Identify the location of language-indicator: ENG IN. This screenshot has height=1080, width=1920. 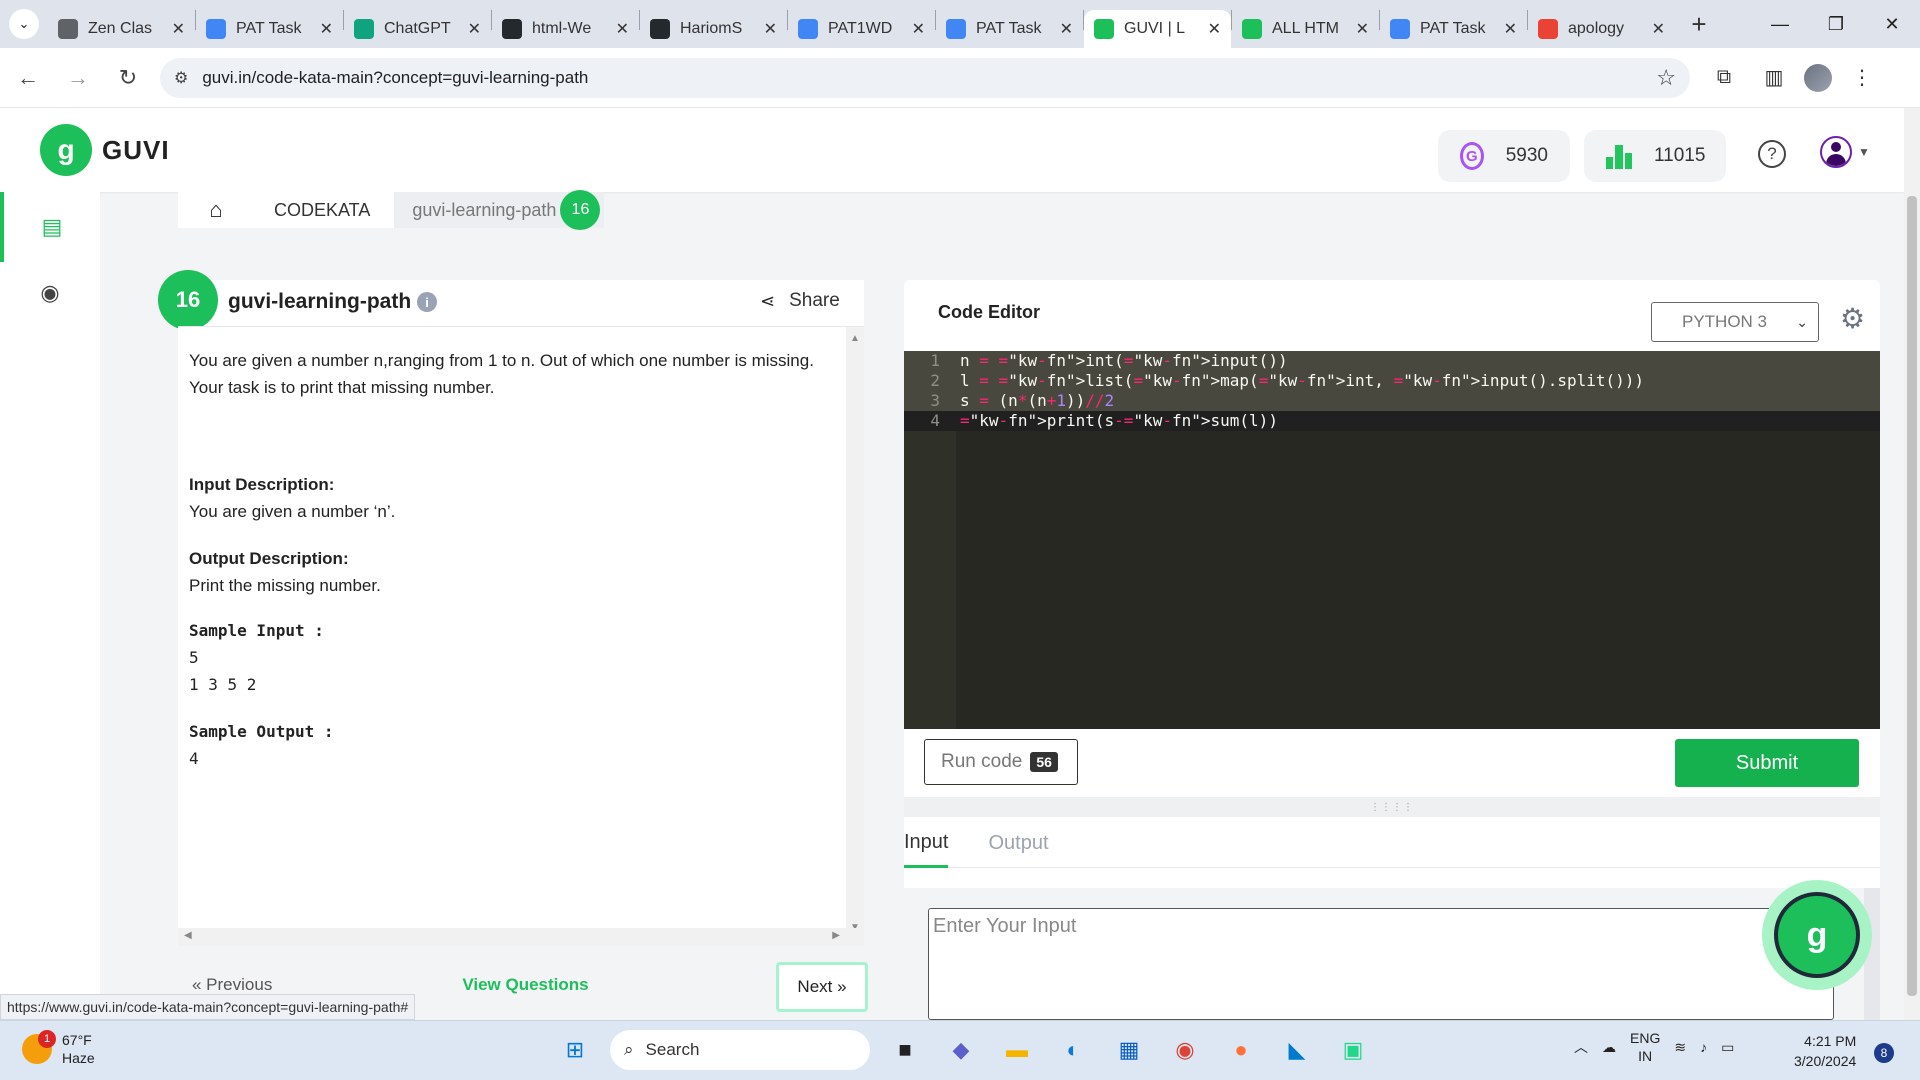
(1645, 1047).